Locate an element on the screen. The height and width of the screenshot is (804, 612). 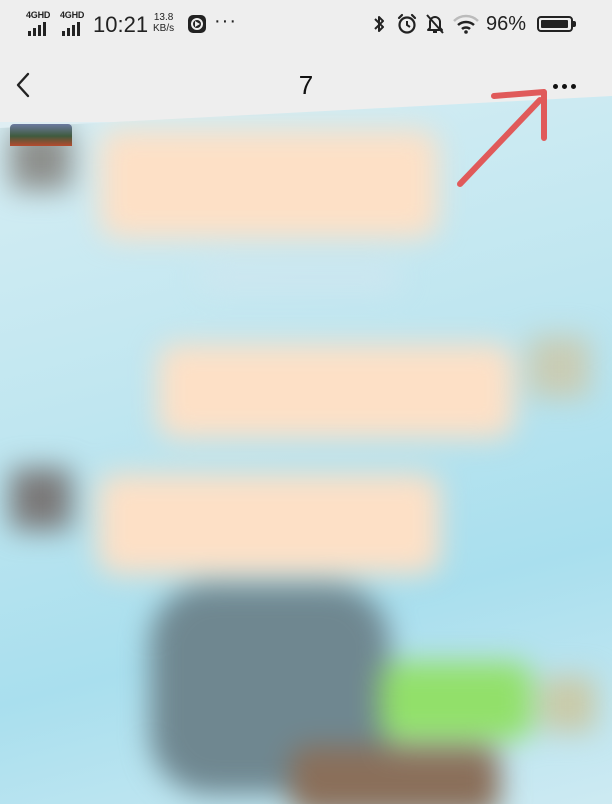
wifi-icon is located at coordinates (466, 24).